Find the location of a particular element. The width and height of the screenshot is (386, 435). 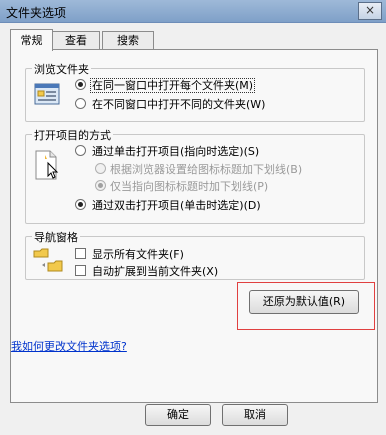

label-show-all-folders: 显示所有文件夹(F) is located at coordinates (138, 254).